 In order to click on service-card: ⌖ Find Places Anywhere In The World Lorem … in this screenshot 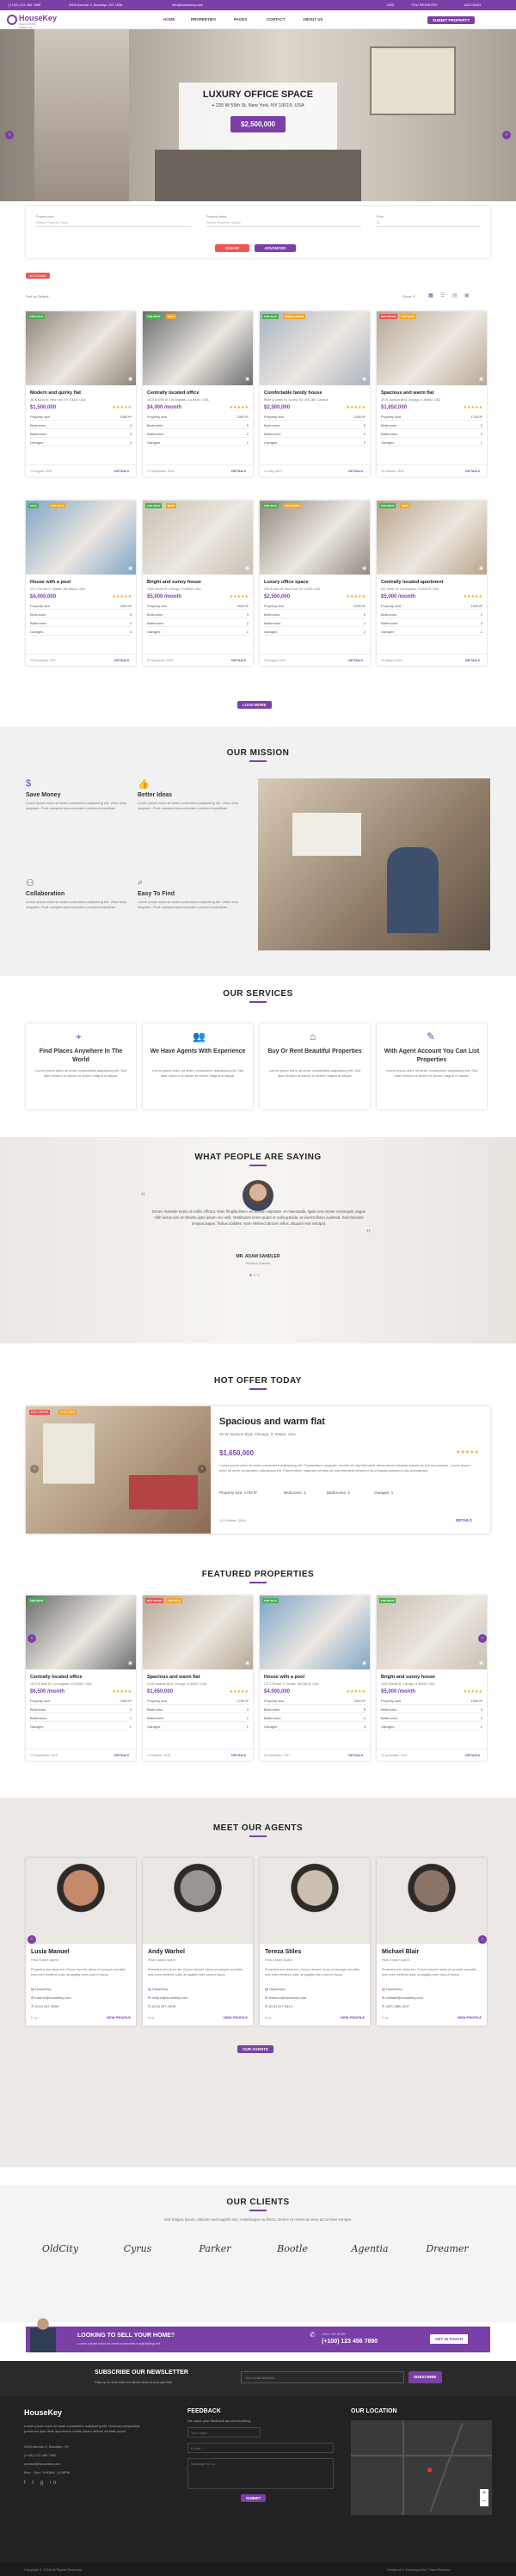, I will do `click(81, 1067)`.